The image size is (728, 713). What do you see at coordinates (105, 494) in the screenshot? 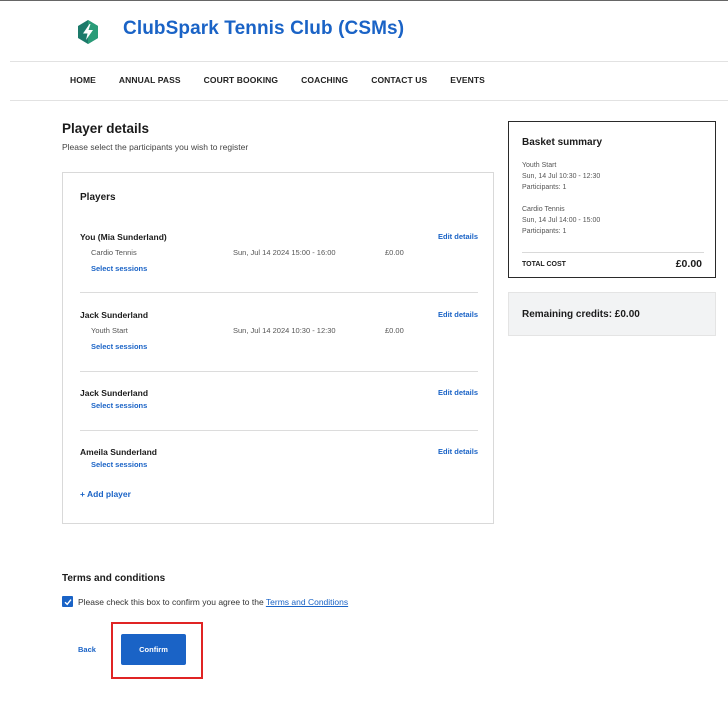
I see `add-player-link: + Add player` at bounding box center [105, 494].